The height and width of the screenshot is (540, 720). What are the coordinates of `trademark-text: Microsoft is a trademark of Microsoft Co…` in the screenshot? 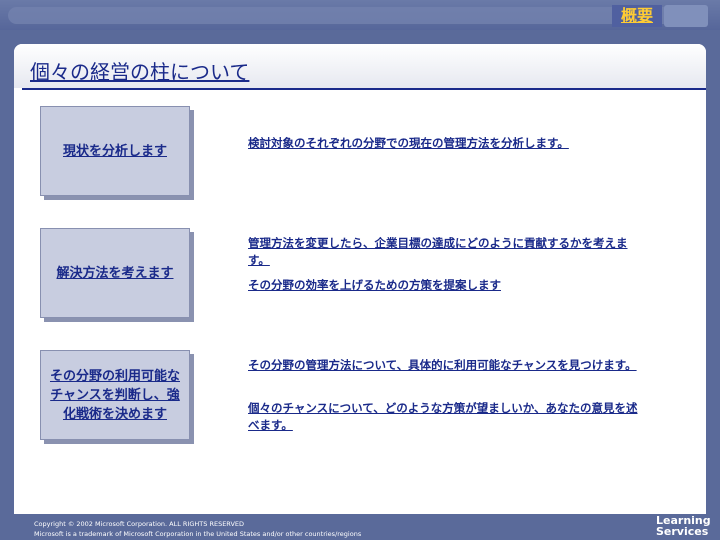 It's located at (198, 534).